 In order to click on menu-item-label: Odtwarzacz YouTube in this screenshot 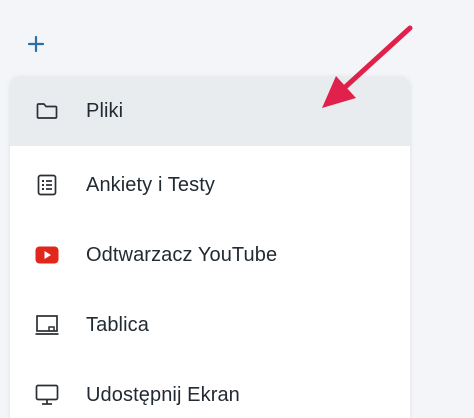, I will do `click(182, 254)`.